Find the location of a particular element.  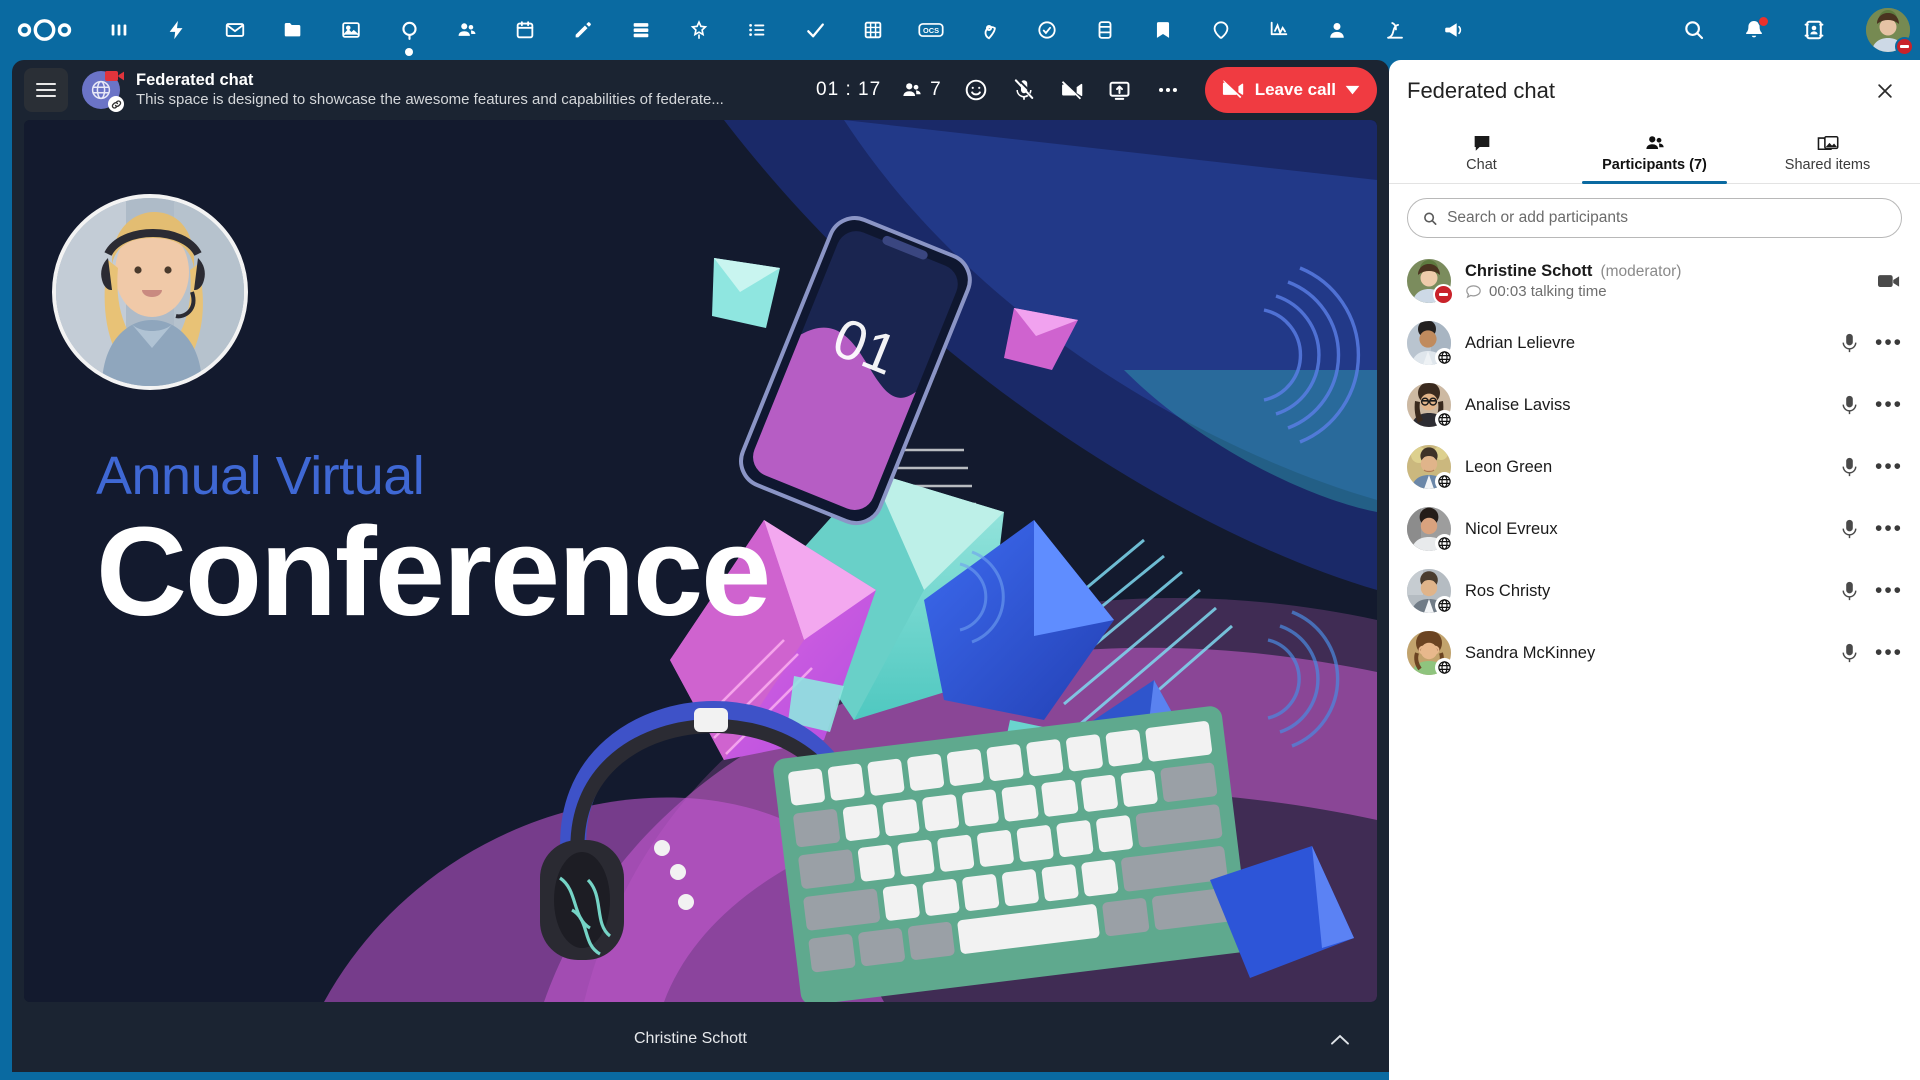

app-navigation-bar: OCS is located at coordinates (960, 30).